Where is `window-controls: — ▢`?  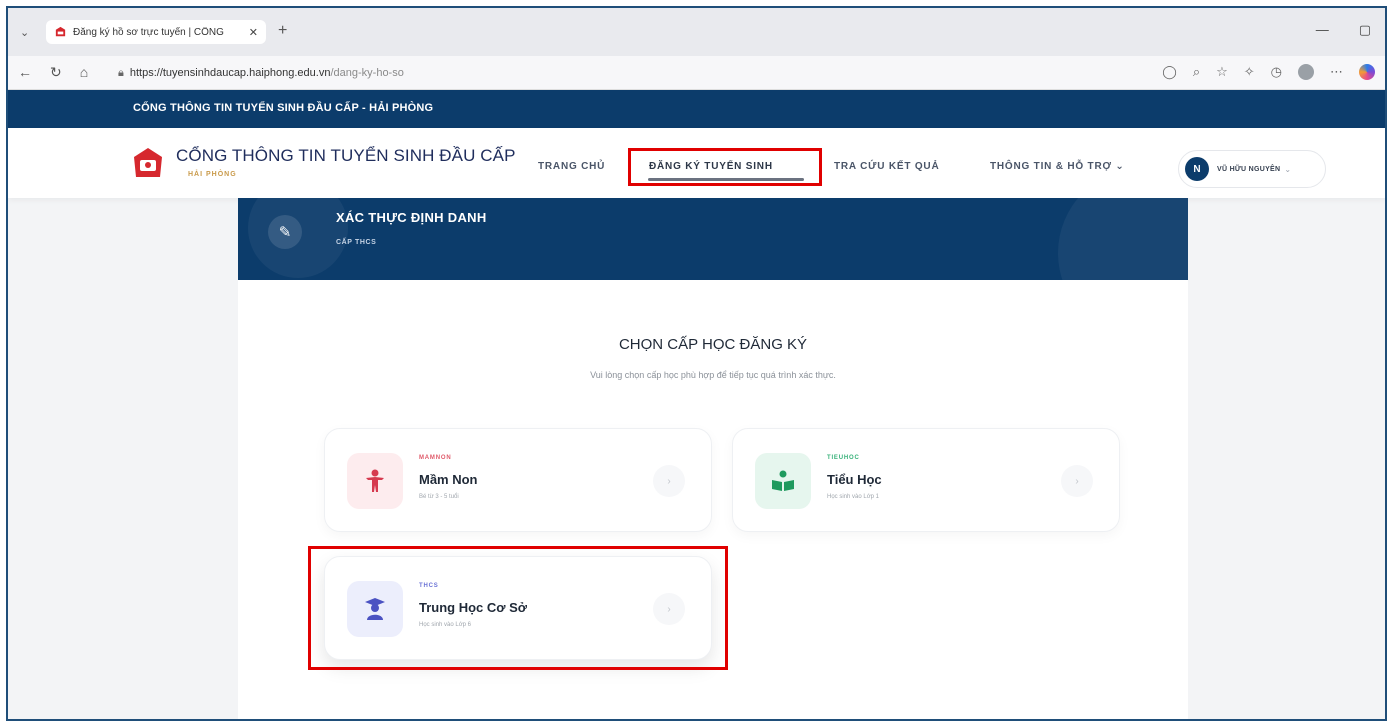 window-controls: — ▢ is located at coordinates (1343, 30).